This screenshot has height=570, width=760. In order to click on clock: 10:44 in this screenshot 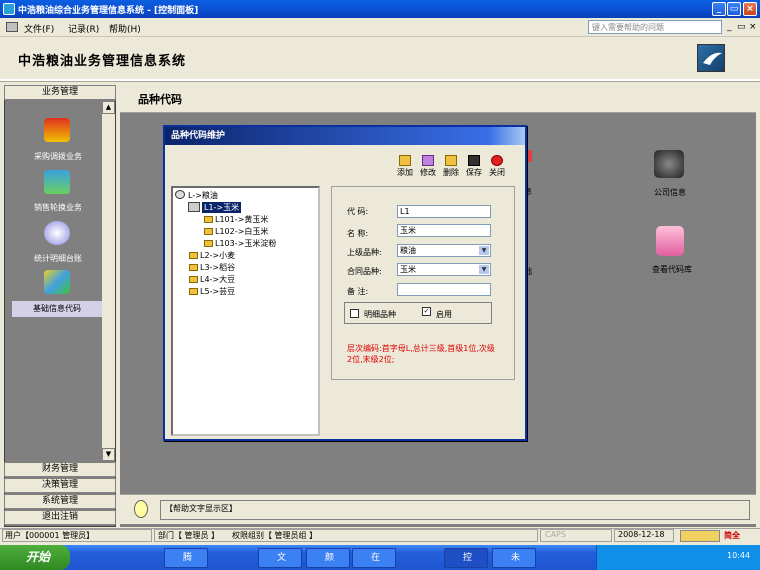, I will do `click(739, 555)`.